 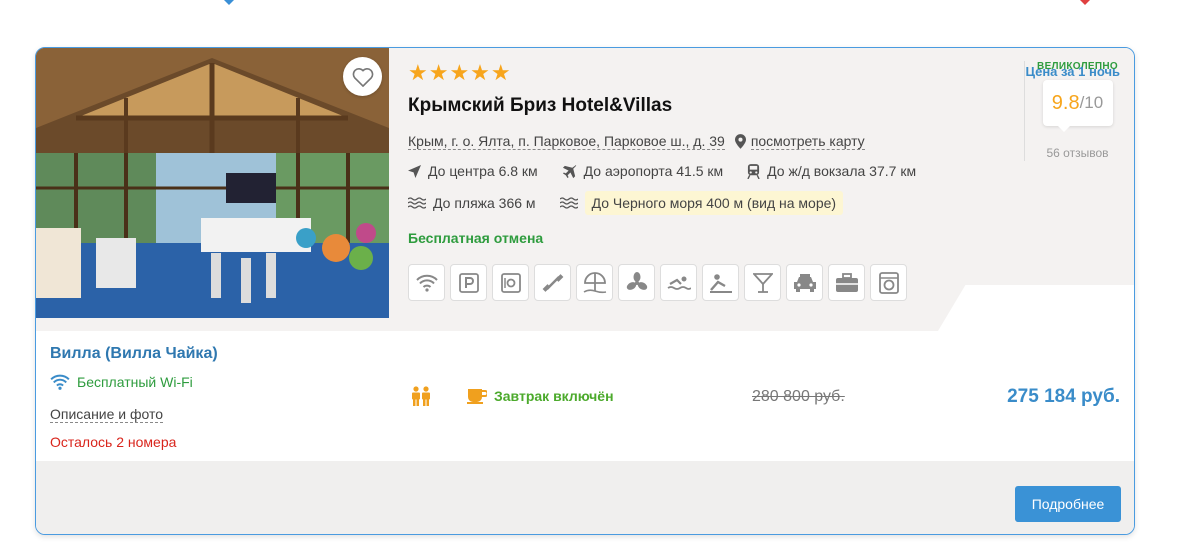 I want to click on amenity-bar, so click(x=762, y=282).